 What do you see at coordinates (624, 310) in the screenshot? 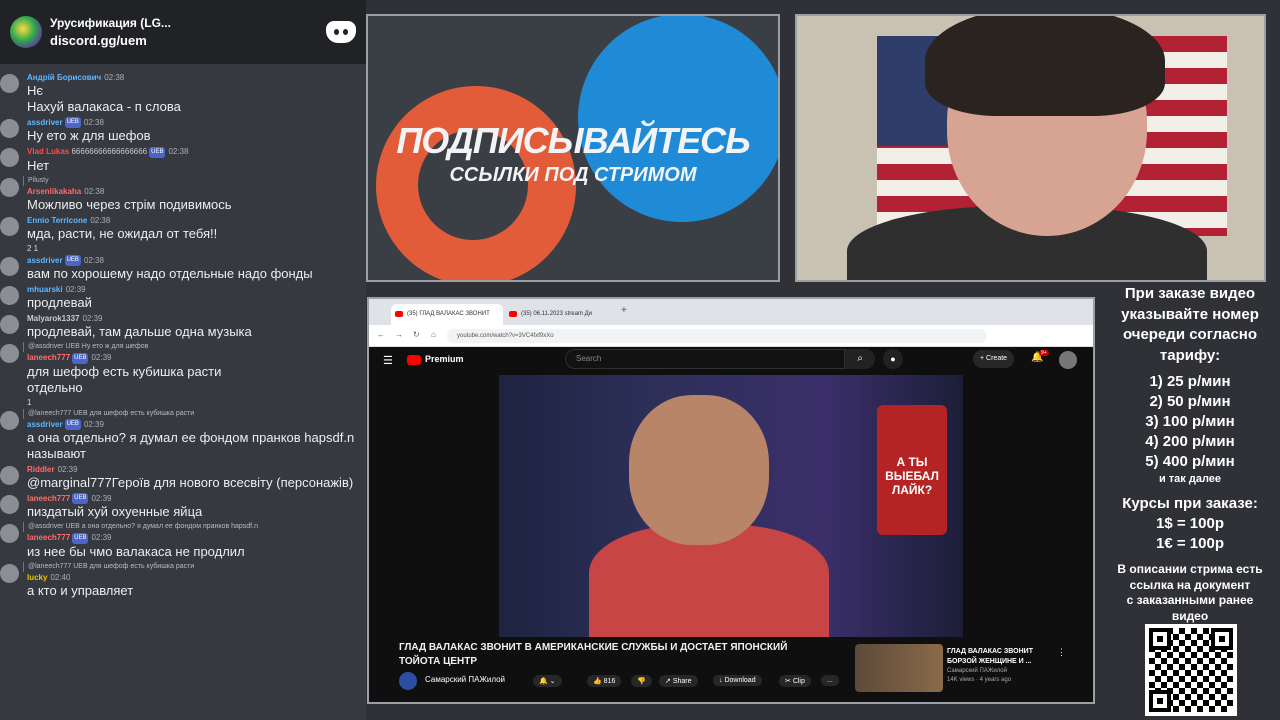
I see `new-tab-icon: +` at bounding box center [624, 310].